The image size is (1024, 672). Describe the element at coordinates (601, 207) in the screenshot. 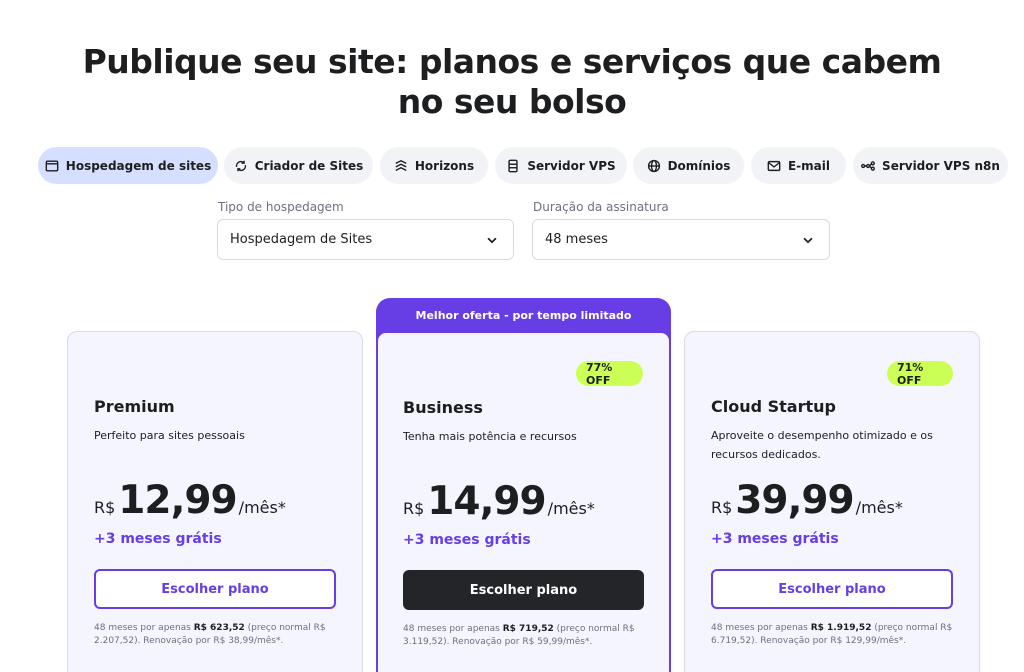

I see `duration-label: Duração da assinatura` at that location.